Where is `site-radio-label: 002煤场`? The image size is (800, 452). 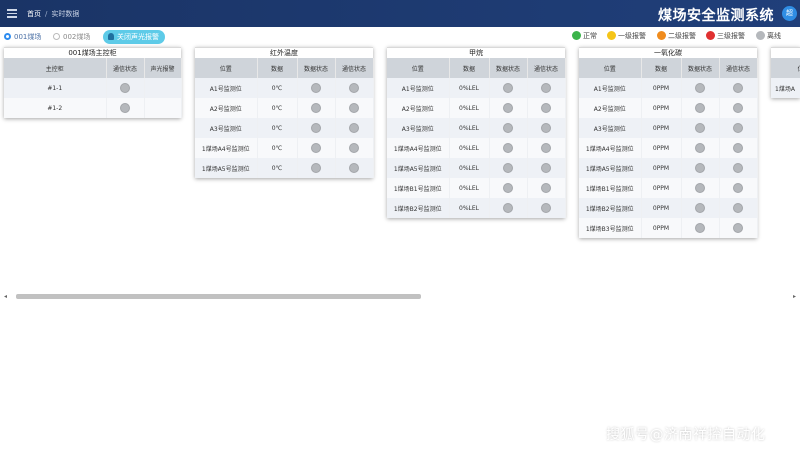 site-radio-label: 002煤场 is located at coordinates (77, 37).